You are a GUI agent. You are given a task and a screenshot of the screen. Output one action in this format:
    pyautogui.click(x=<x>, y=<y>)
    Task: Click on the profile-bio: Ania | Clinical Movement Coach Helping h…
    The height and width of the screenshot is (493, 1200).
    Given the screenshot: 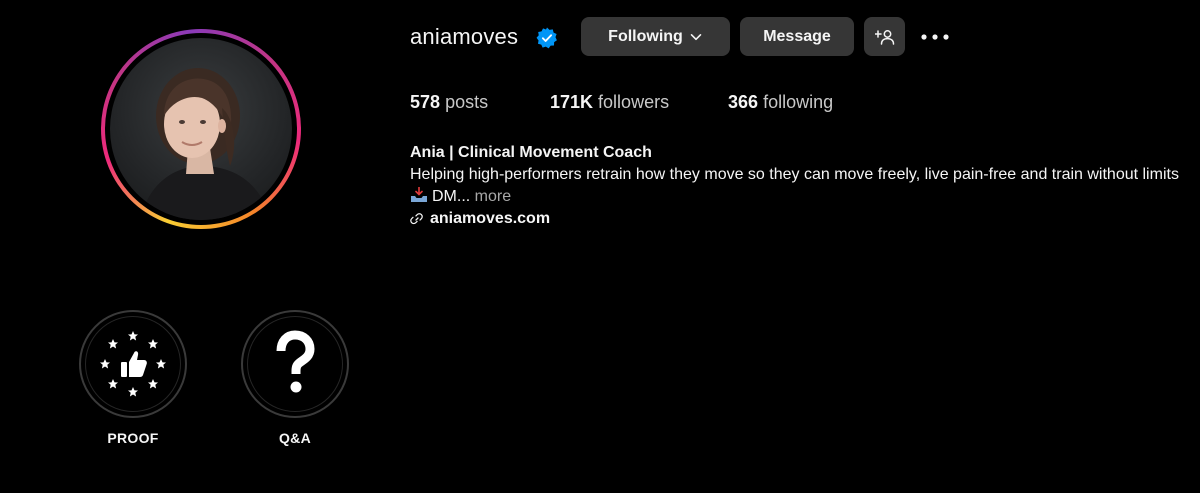 What is the action you would take?
    pyautogui.click(x=800, y=186)
    